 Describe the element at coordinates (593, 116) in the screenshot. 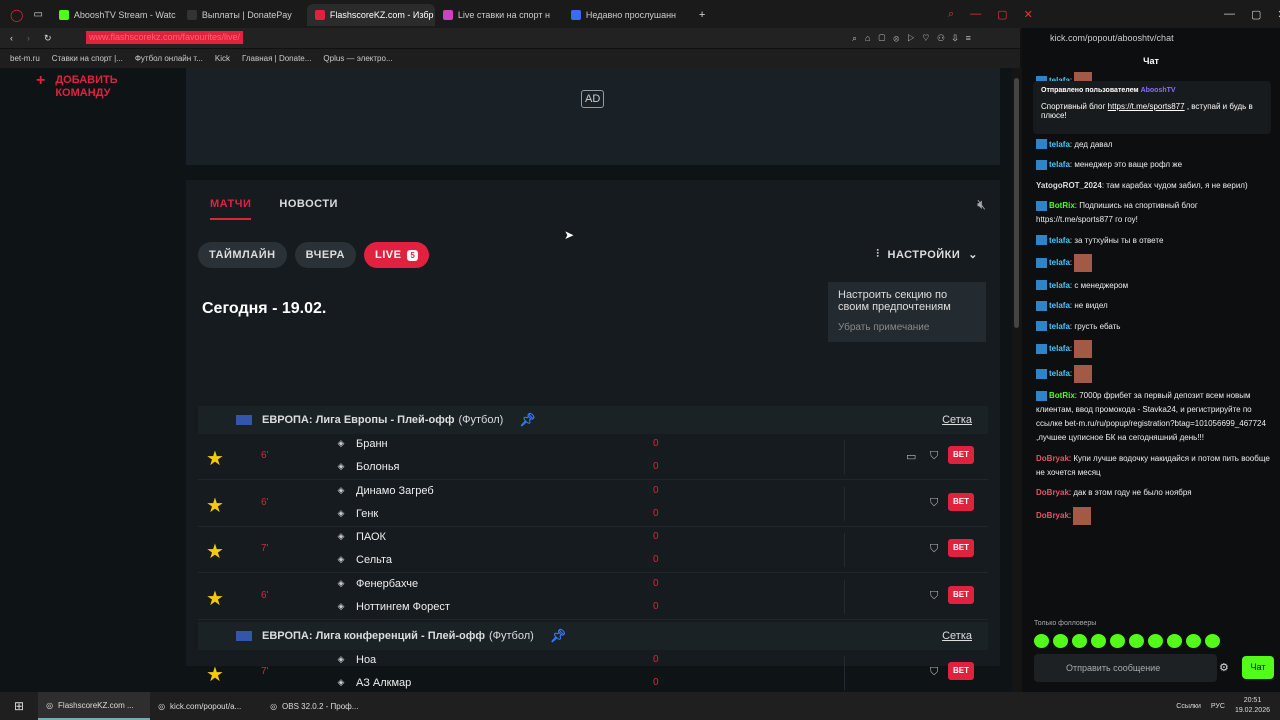

I see `ad-banner: AD` at that location.